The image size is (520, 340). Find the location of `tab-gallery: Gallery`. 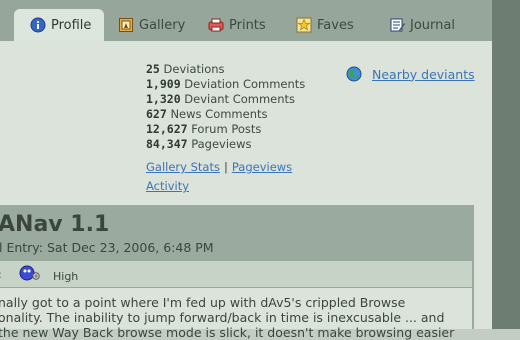

tab-gallery: Gallery is located at coordinates (151, 25).